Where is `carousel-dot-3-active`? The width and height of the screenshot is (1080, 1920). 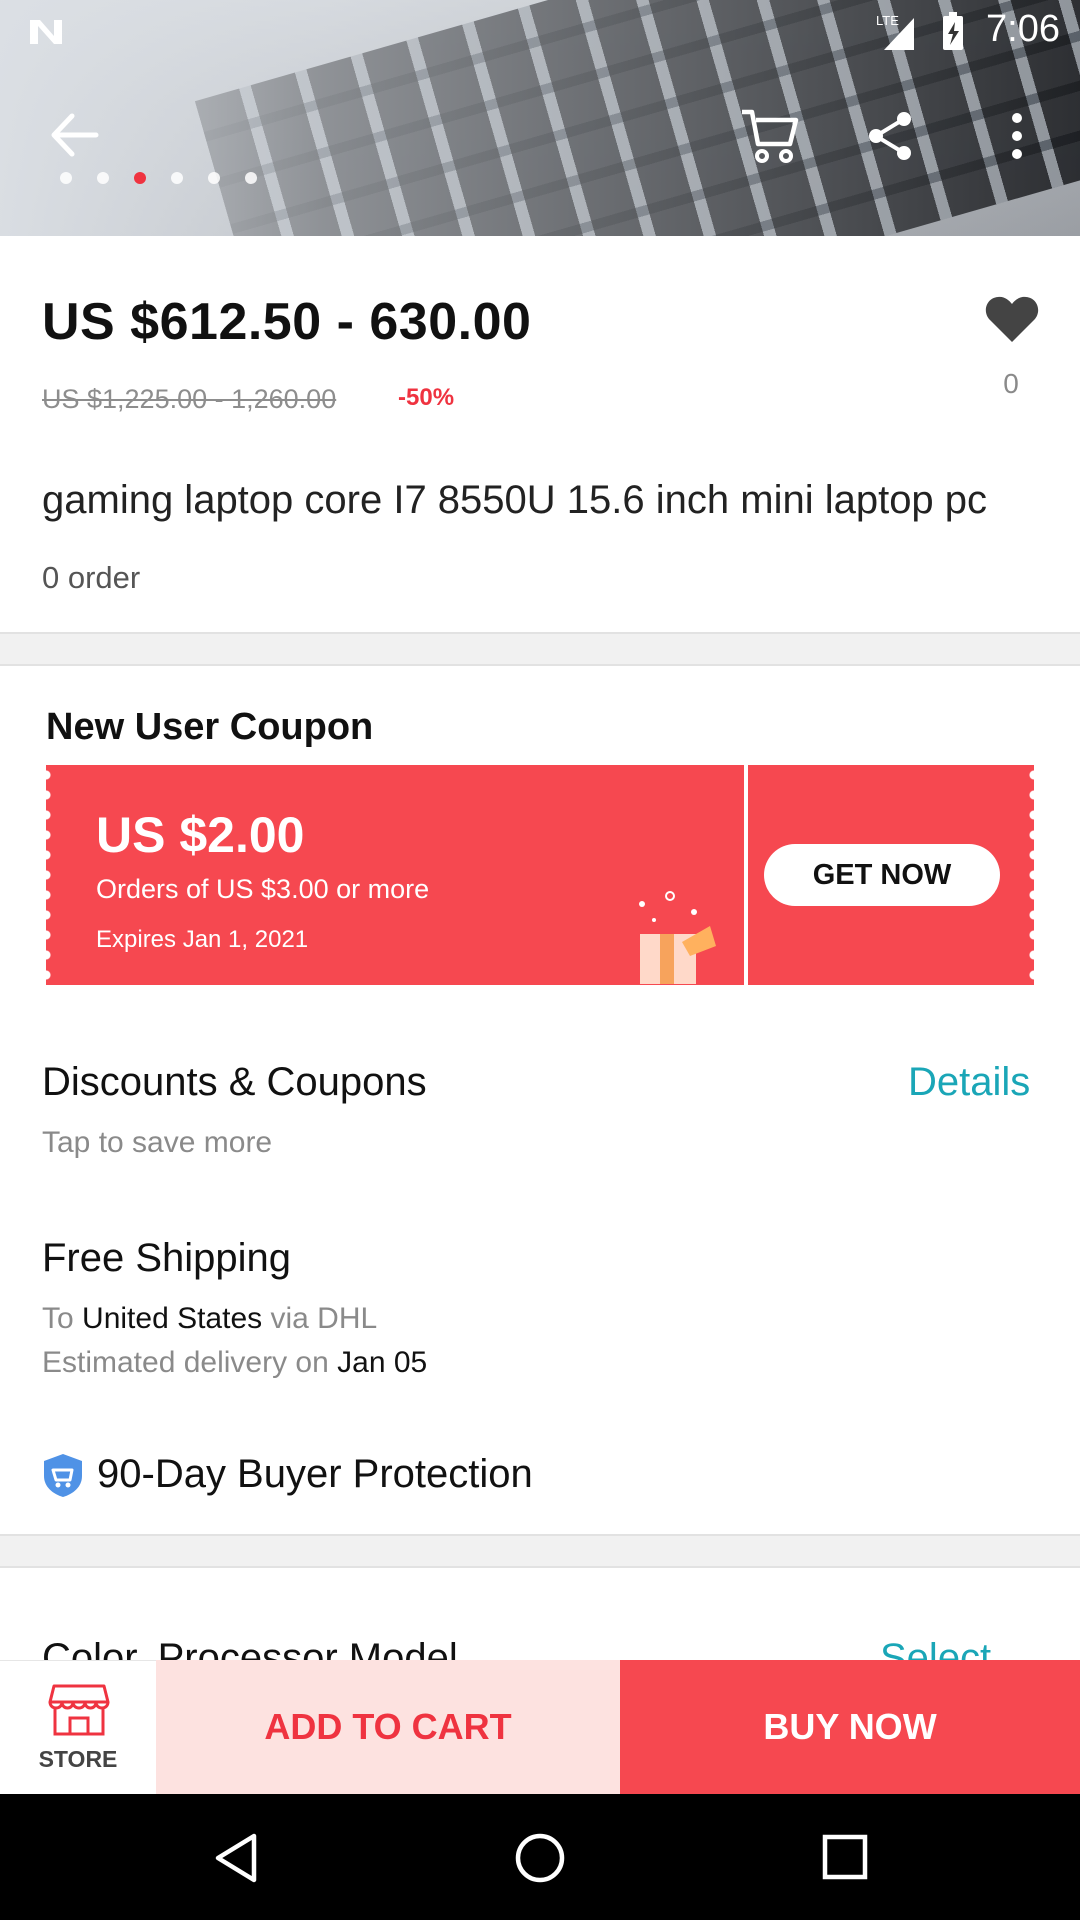
carousel-dot-3-active is located at coordinates (140, 178).